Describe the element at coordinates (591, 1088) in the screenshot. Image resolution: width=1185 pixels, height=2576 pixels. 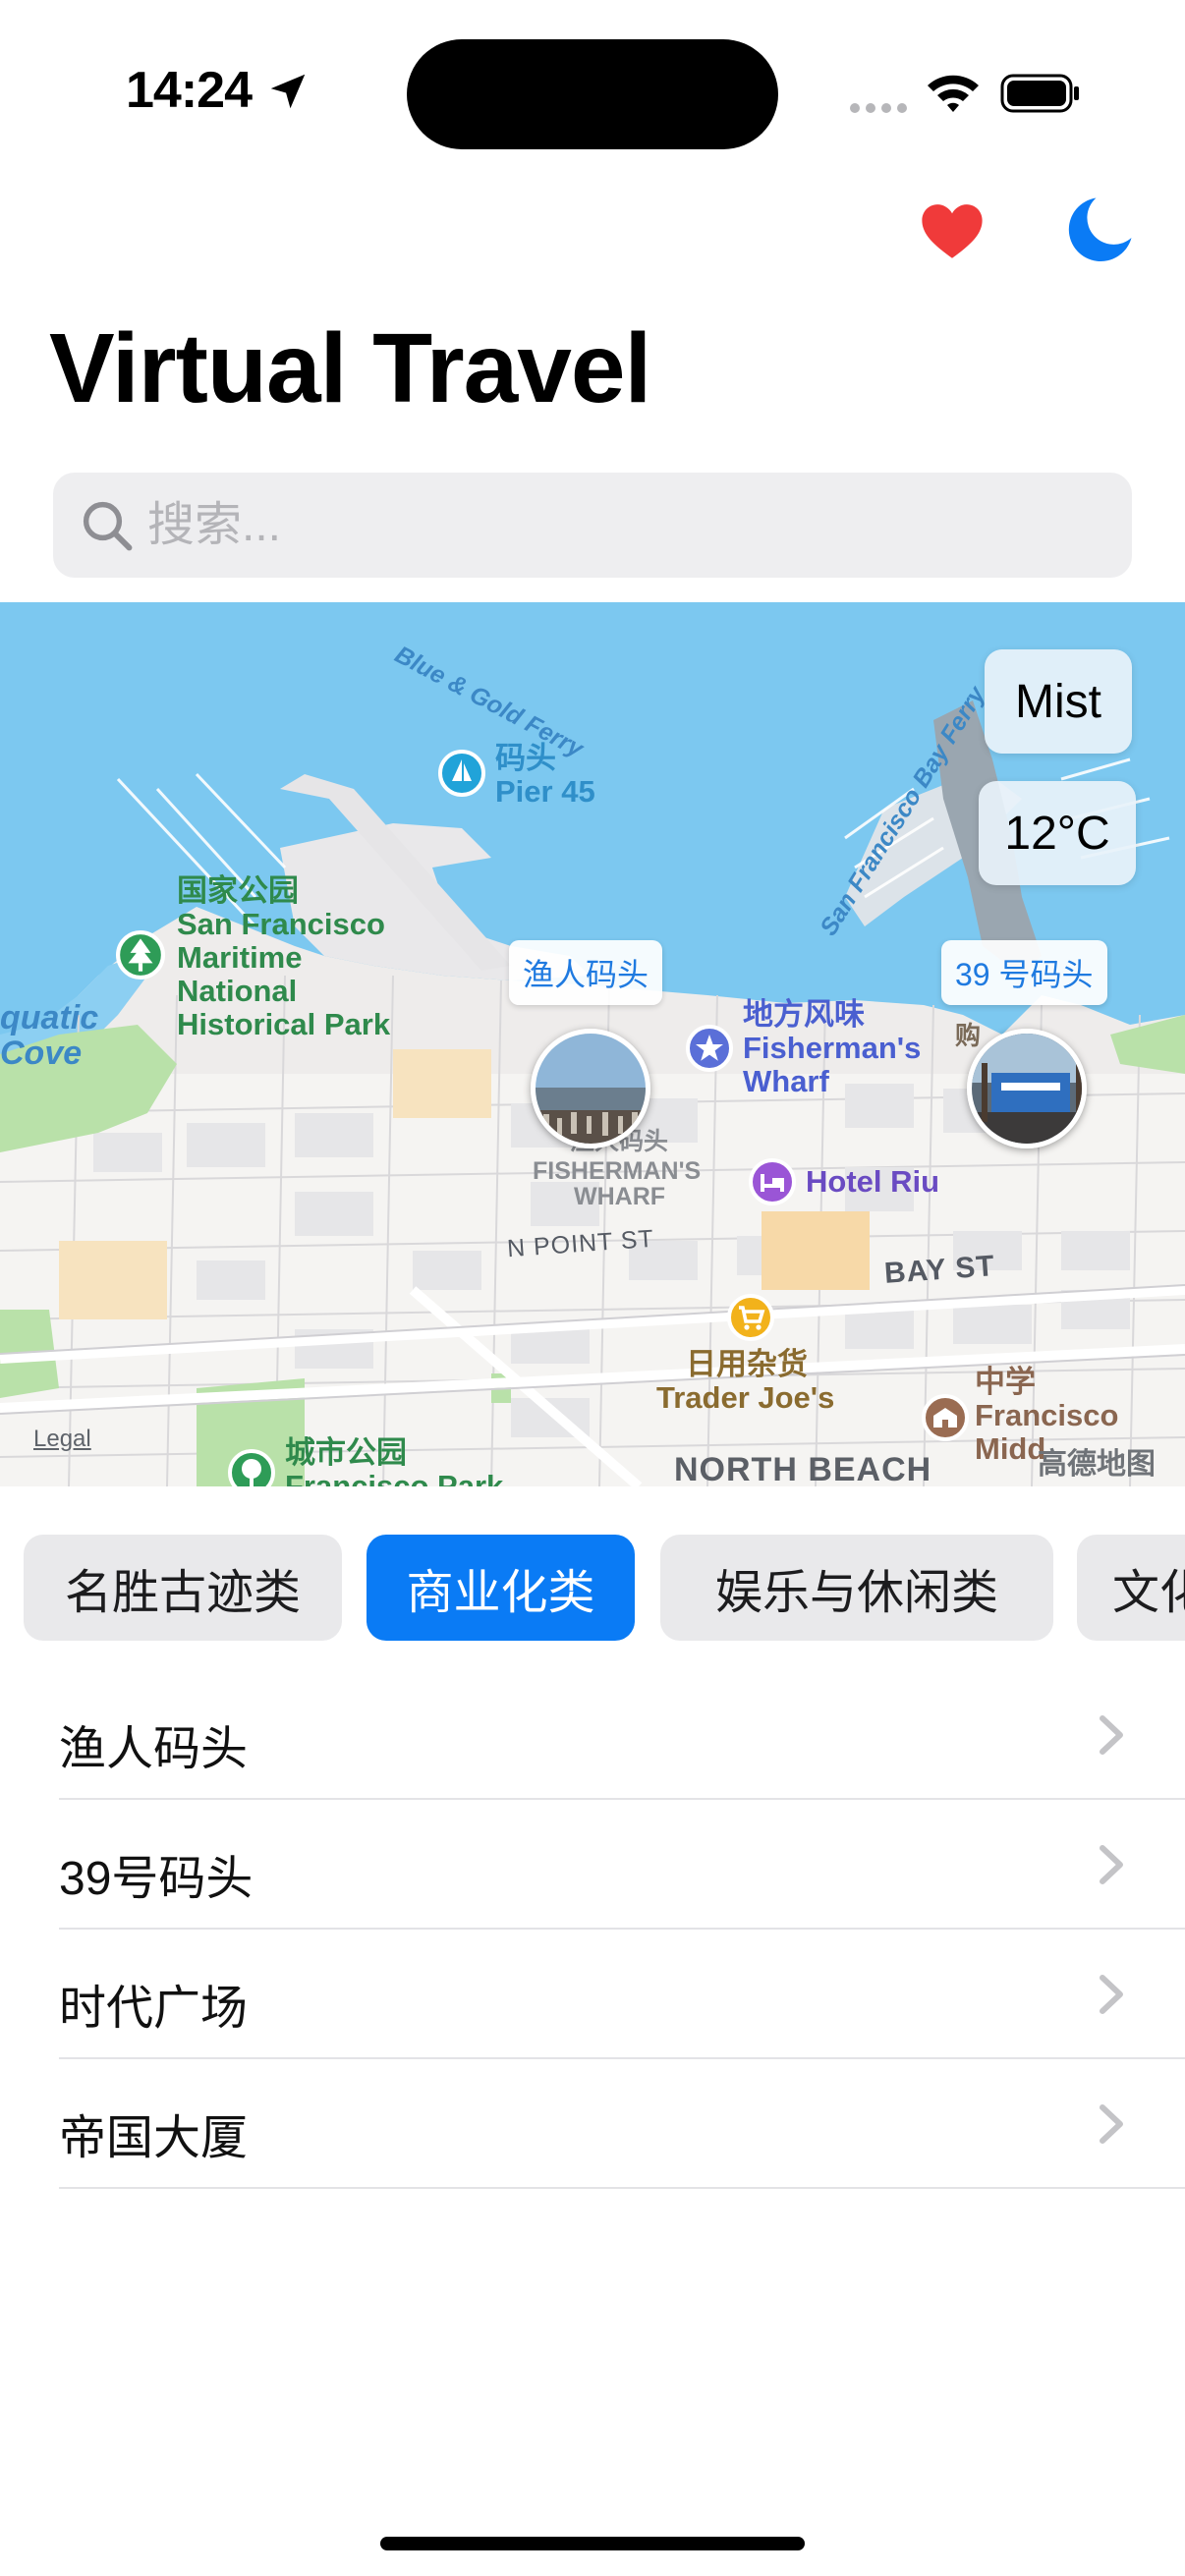
I see `pin-photo-fishermans-wharf` at that location.